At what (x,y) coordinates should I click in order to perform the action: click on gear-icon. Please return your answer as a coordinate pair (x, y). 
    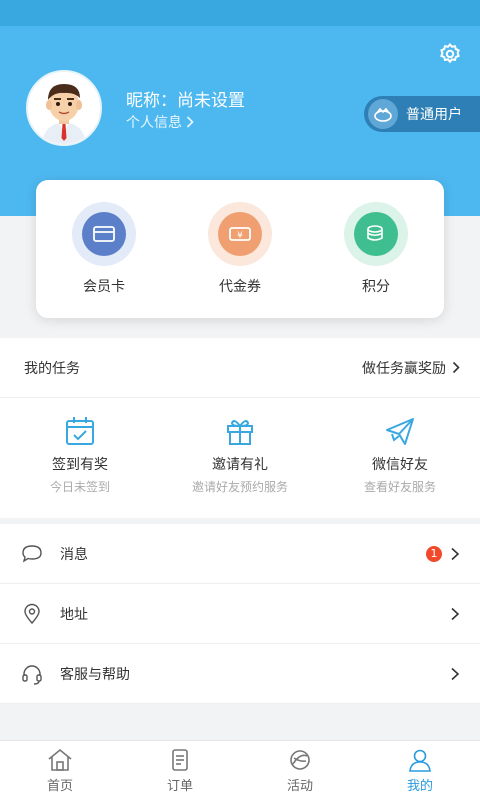
    Looking at the image, I should click on (450, 53).